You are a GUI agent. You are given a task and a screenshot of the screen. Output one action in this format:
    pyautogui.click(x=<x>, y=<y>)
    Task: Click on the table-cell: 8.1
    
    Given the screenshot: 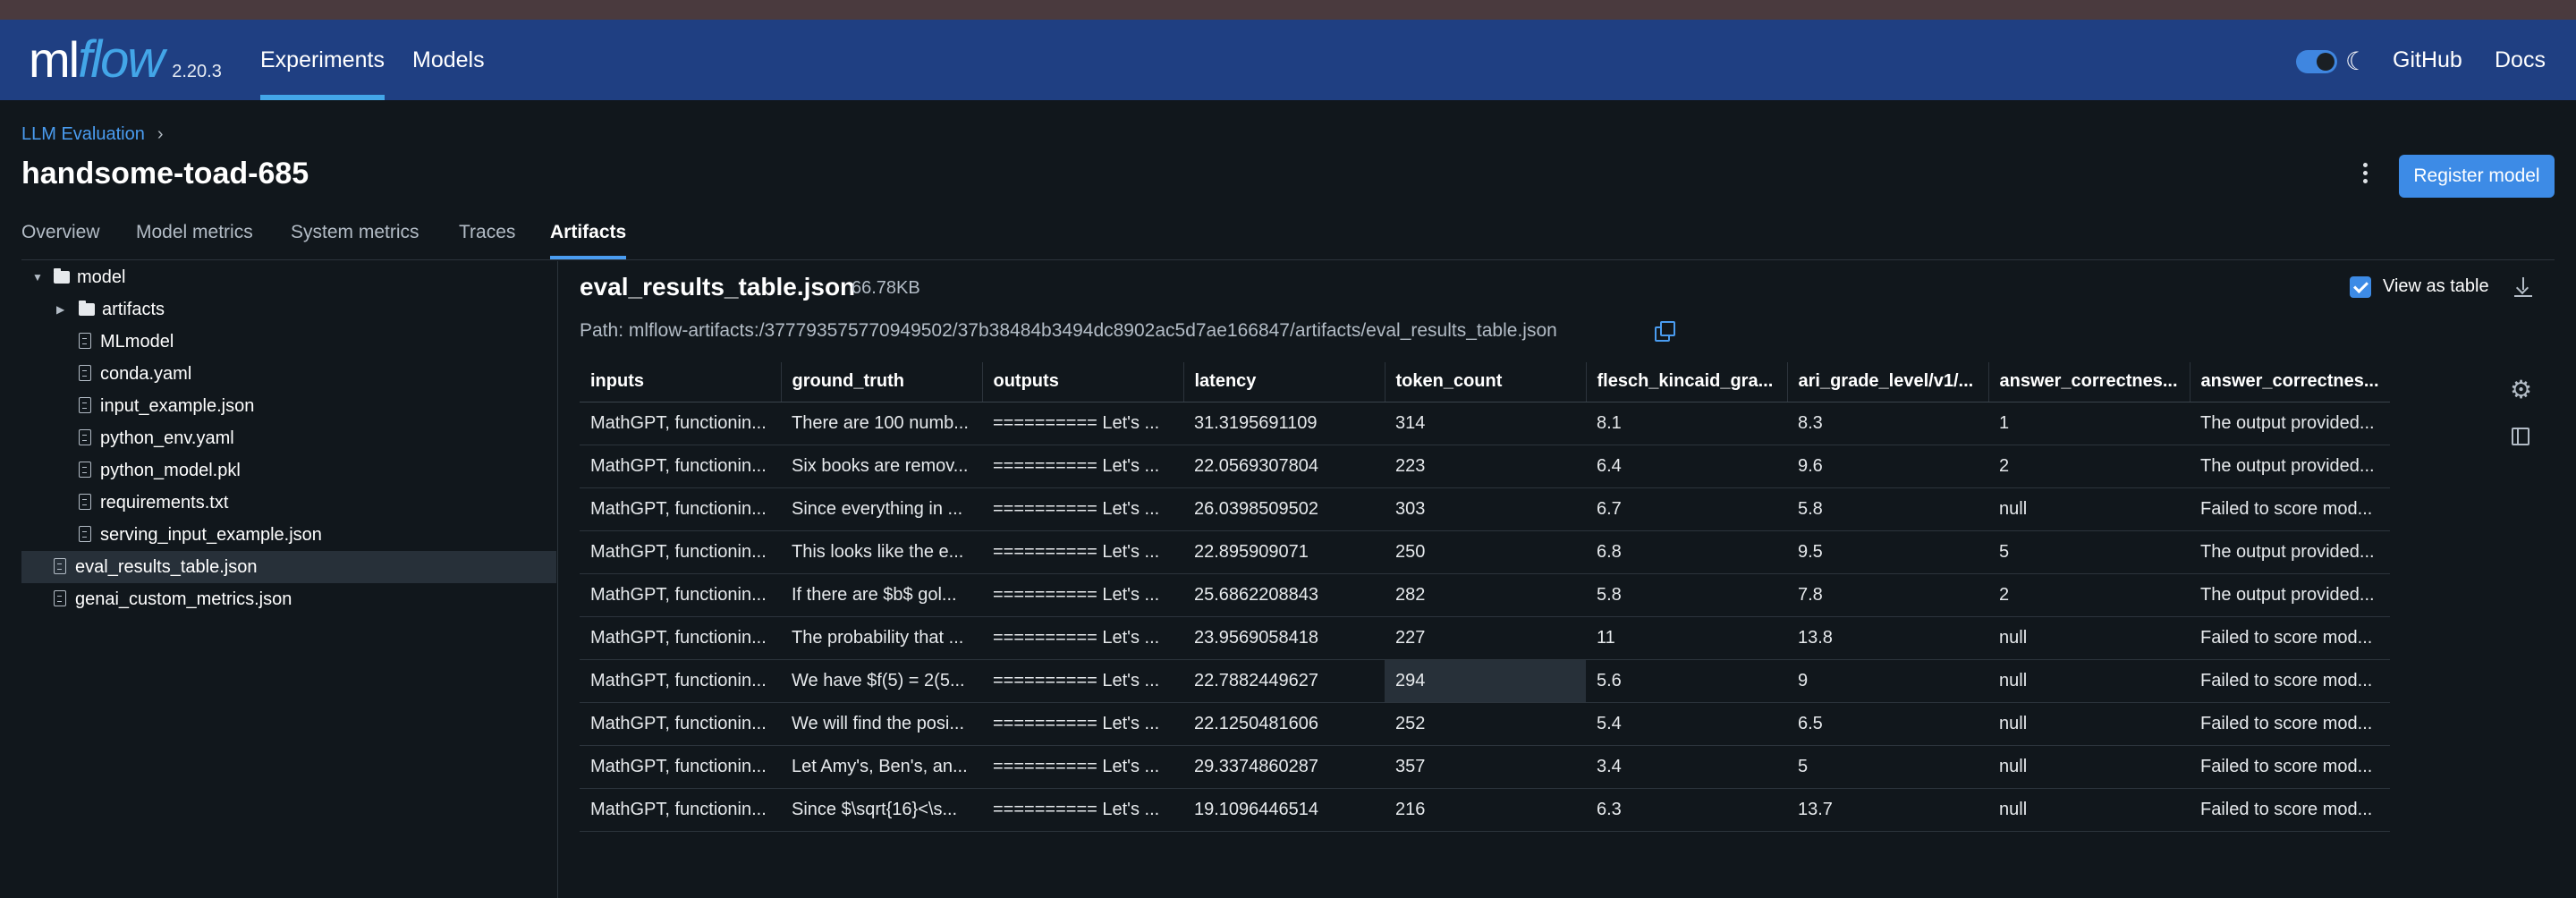 What is the action you would take?
    pyautogui.click(x=1686, y=423)
    